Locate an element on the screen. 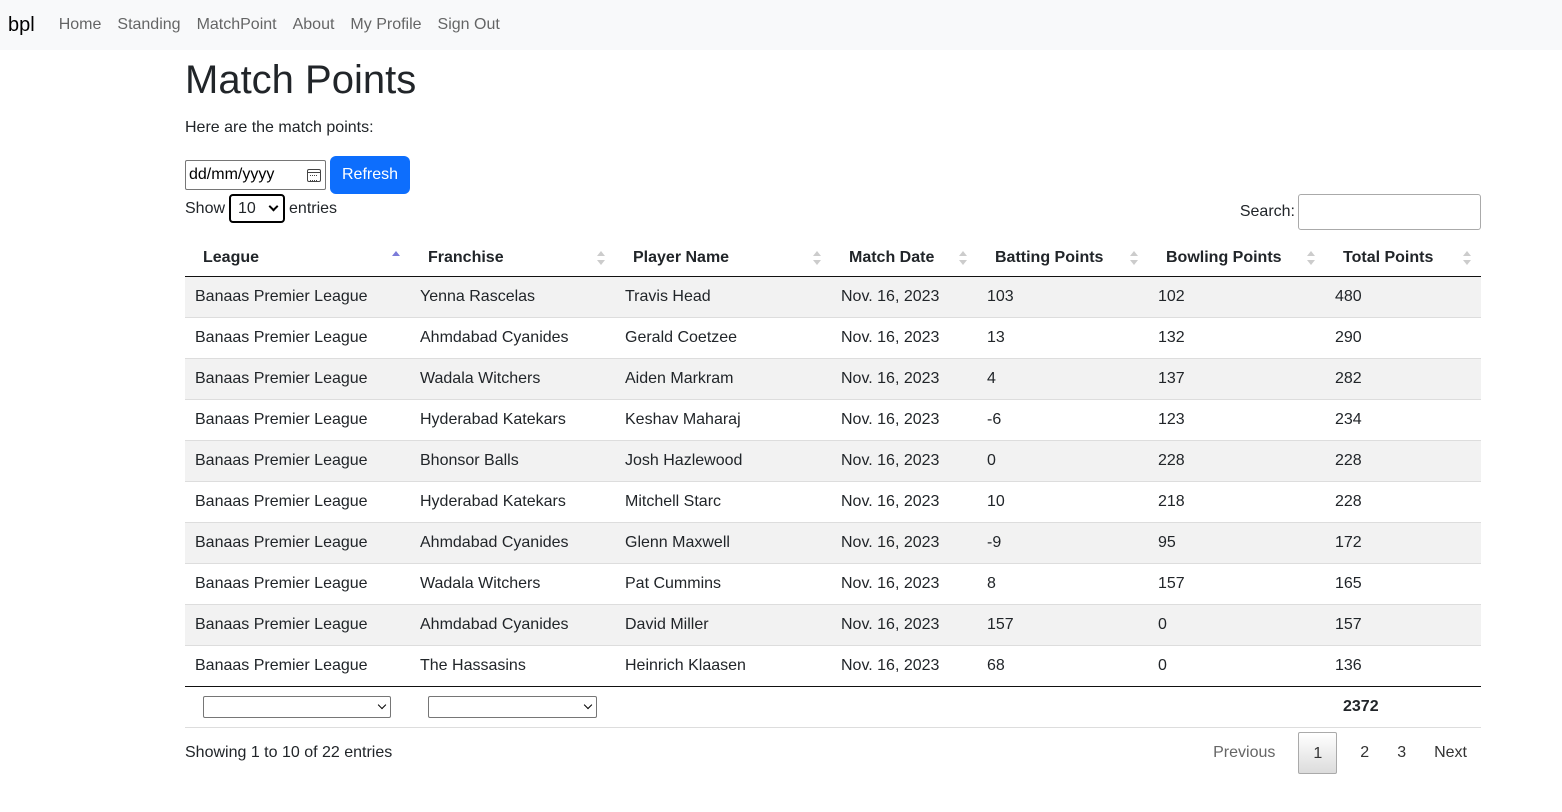 The height and width of the screenshot is (812, 1562). entries-per-page-select: 10 is located at coordinates (257, 208).